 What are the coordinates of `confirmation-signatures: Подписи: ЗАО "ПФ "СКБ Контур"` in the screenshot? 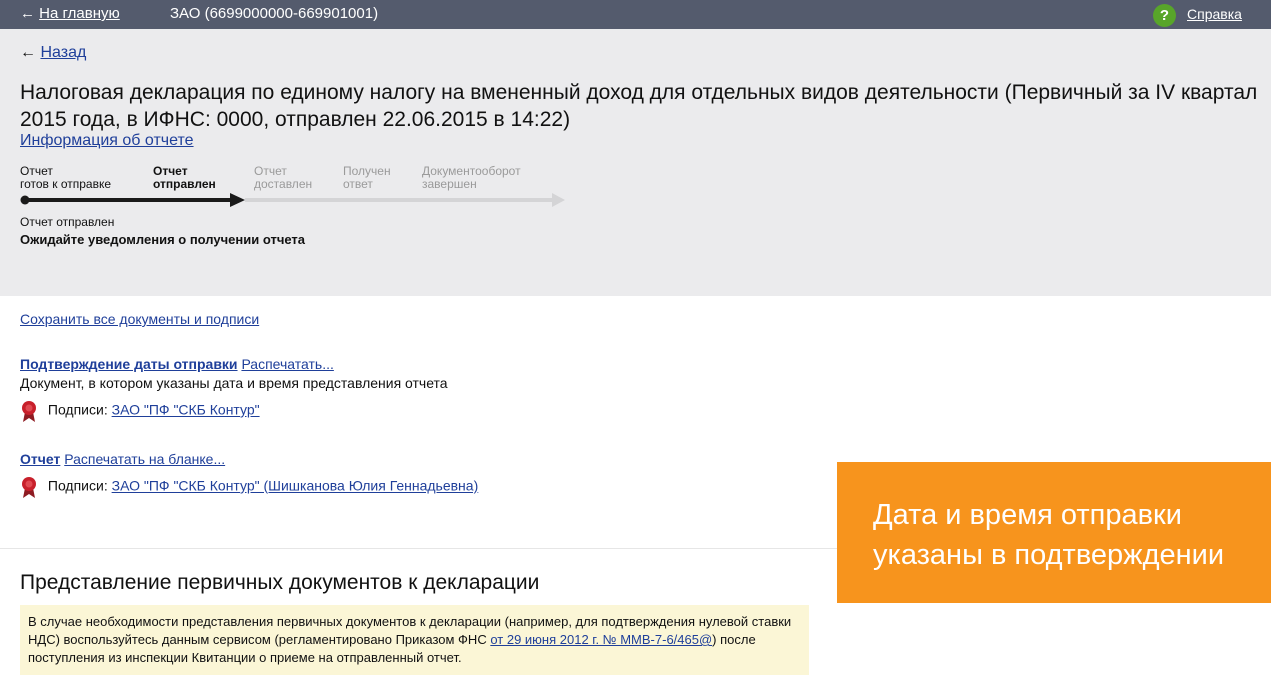 It's located at (140, 411).